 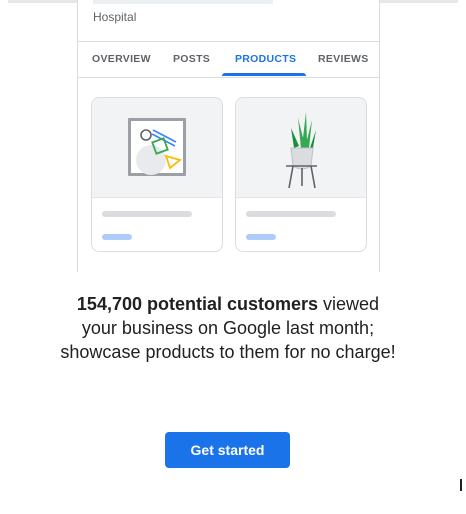 What do you see at coordinates (266, 59) in the screenshot?
I see `tab-products: PRODUCTS` at bounding box center [266, 59].